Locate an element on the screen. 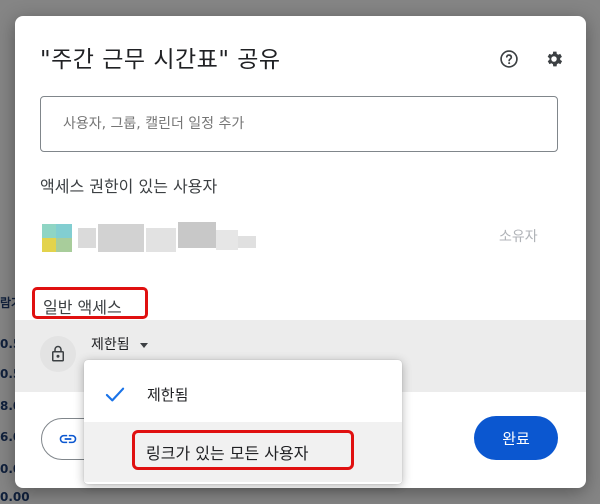  link-icon is located at coordinates (68, 439).